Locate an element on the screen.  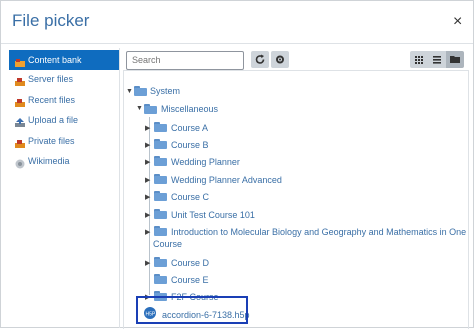
settings-button is located at coordinates (280, 59).